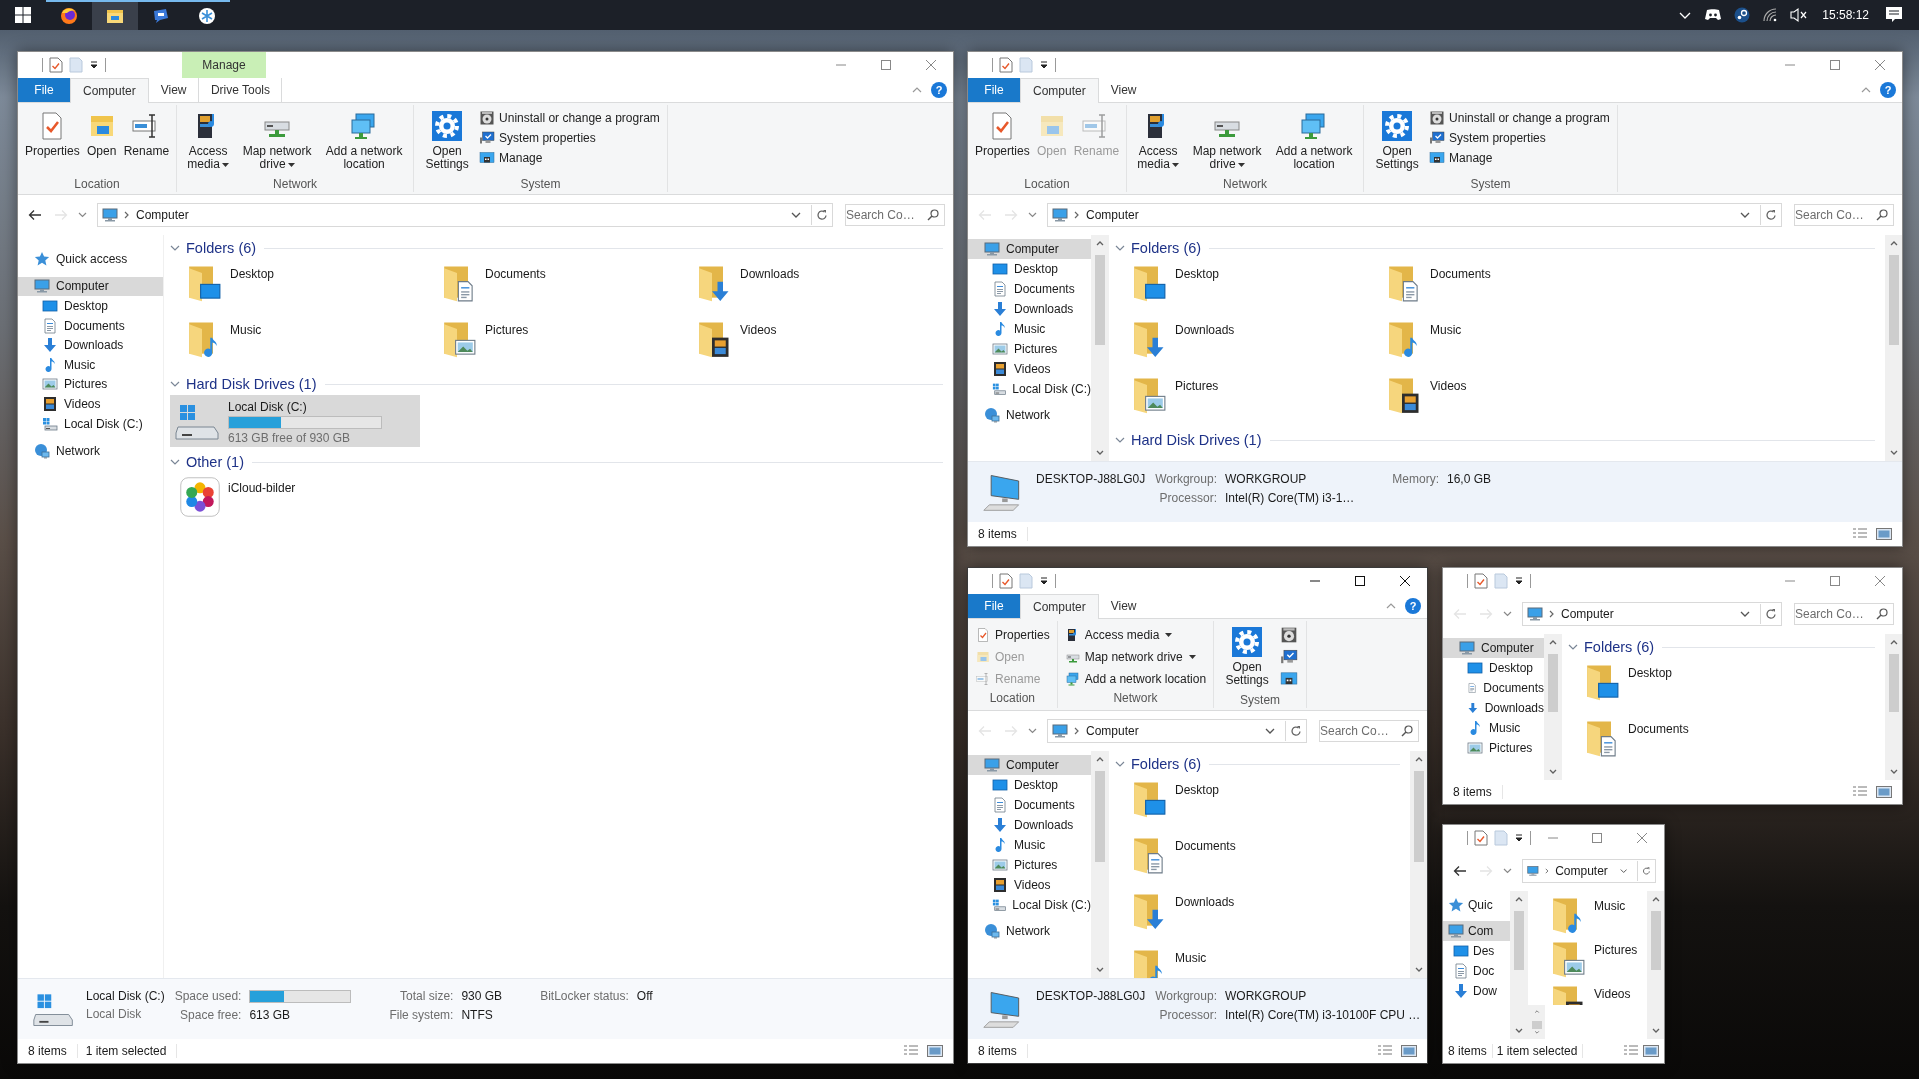 The height and width of the screenshot is (1079, 1919). Describe the element at coordinates (1507, 870) in the screenshot. I see `recent-locations-caret-icon` at that location.